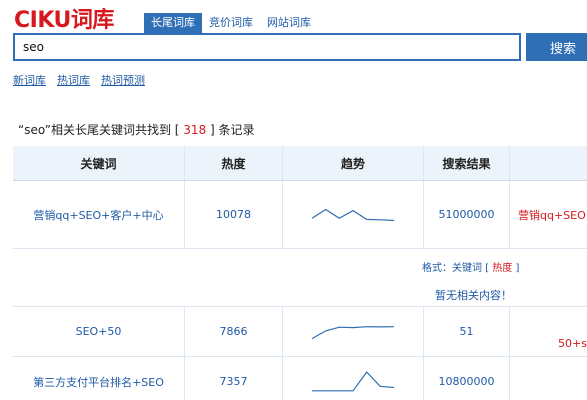 The height and width of the screenshot is (400, 587). What do you see at coordinates (473, 295) in the screenshot?
I see `no-content-message: 暂无相关内容！` at bounding box center [473, 295].